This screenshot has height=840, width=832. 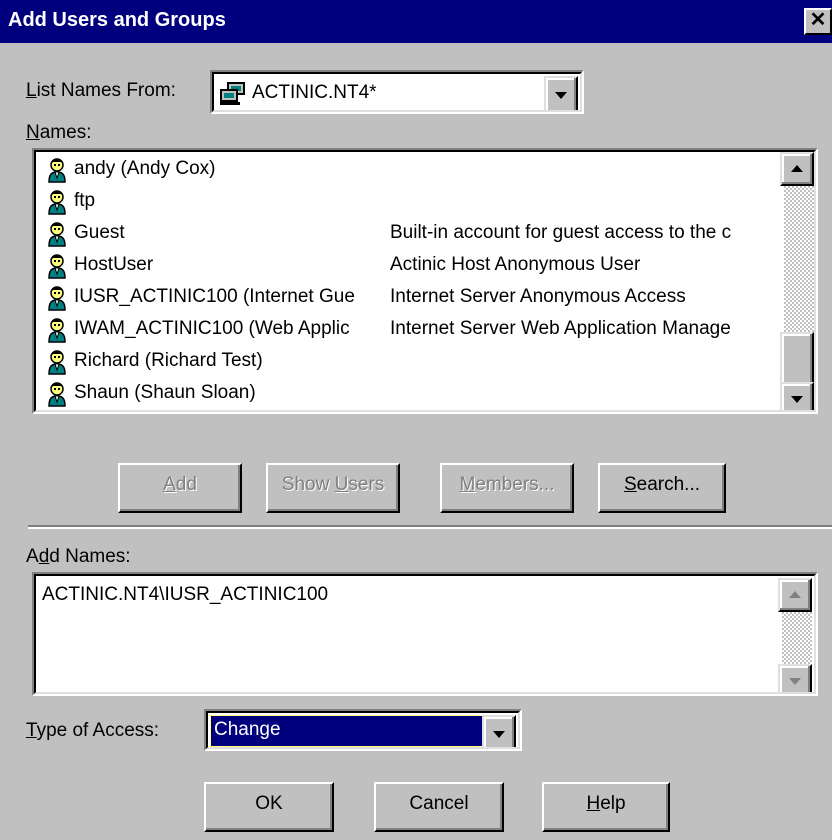 I want to click on list-item-description: Internet Server Anonymous Access, so click(x=538, y=296).